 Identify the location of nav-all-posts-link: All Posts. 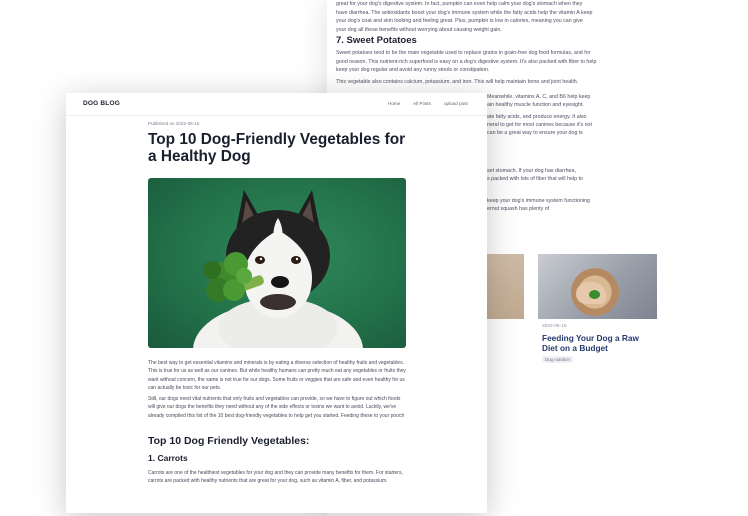
(422, 103).